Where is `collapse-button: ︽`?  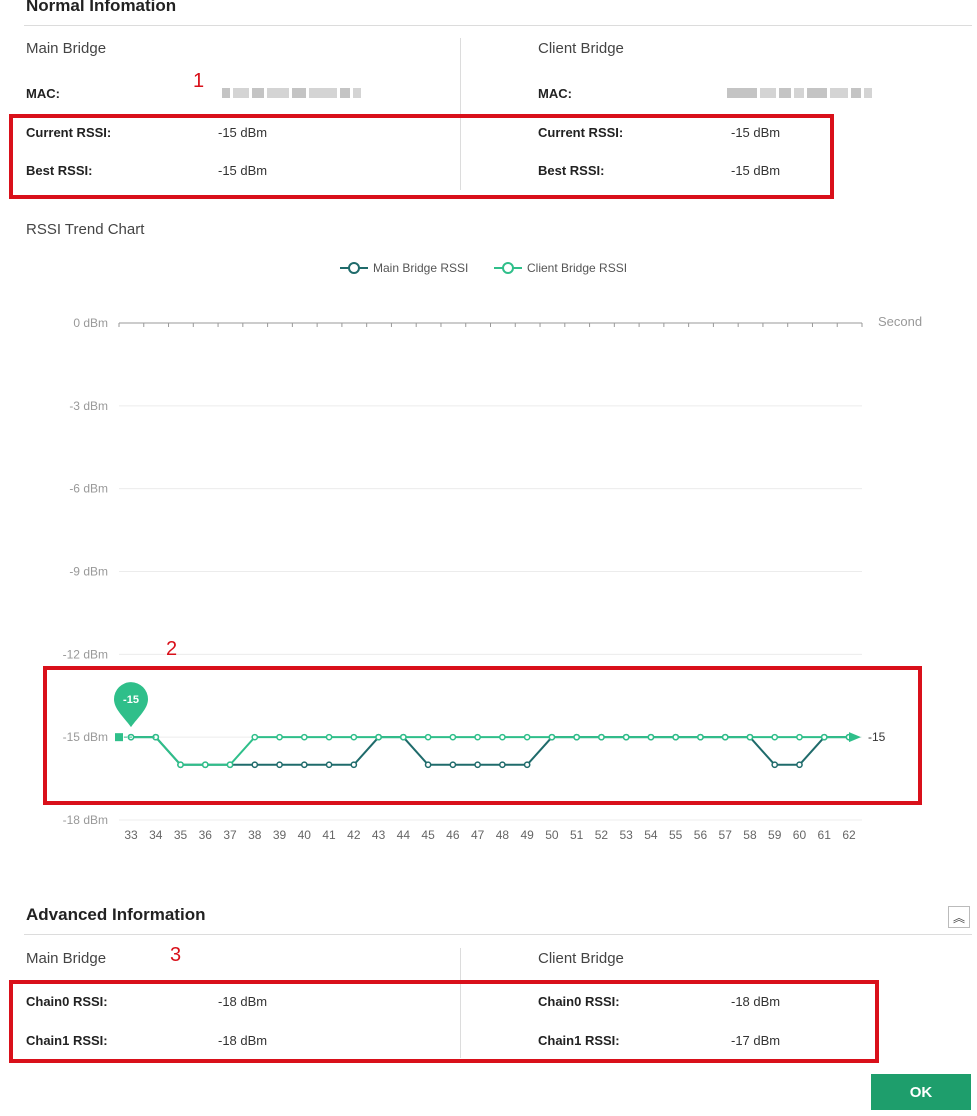
collapse-button: ︽ is located at coordinates (959, 917).